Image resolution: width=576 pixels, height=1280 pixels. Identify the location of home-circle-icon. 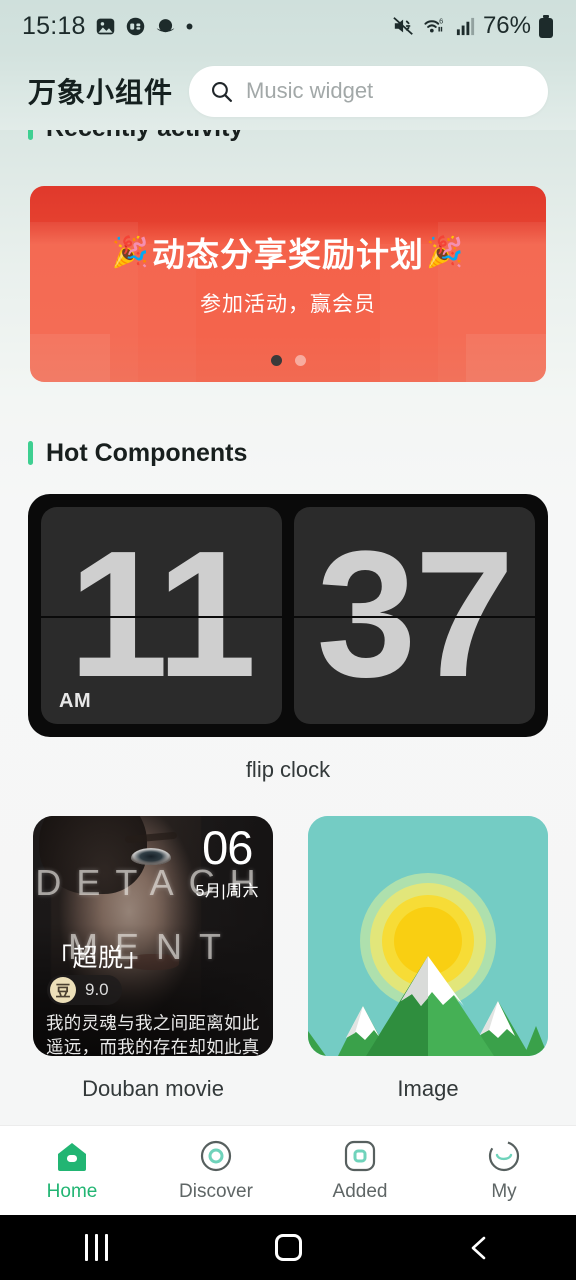
(288, 1247).